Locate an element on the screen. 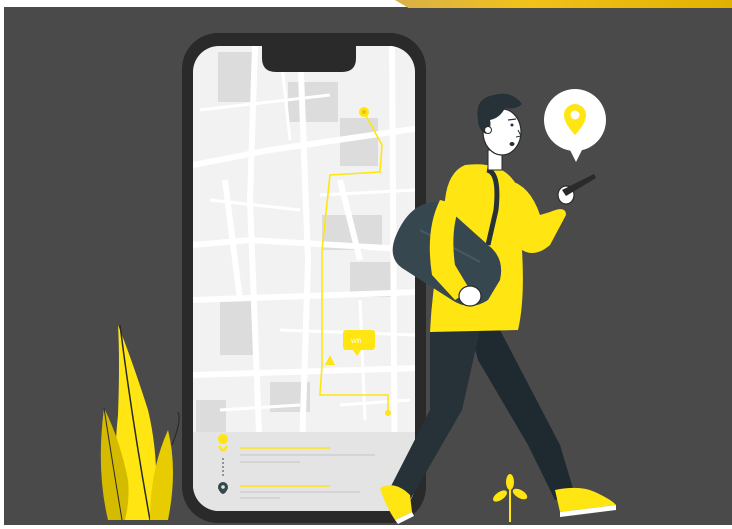 This screenshot has height=529, width=732. map-tag-label: Wifi is located at coordinates (356, 342).